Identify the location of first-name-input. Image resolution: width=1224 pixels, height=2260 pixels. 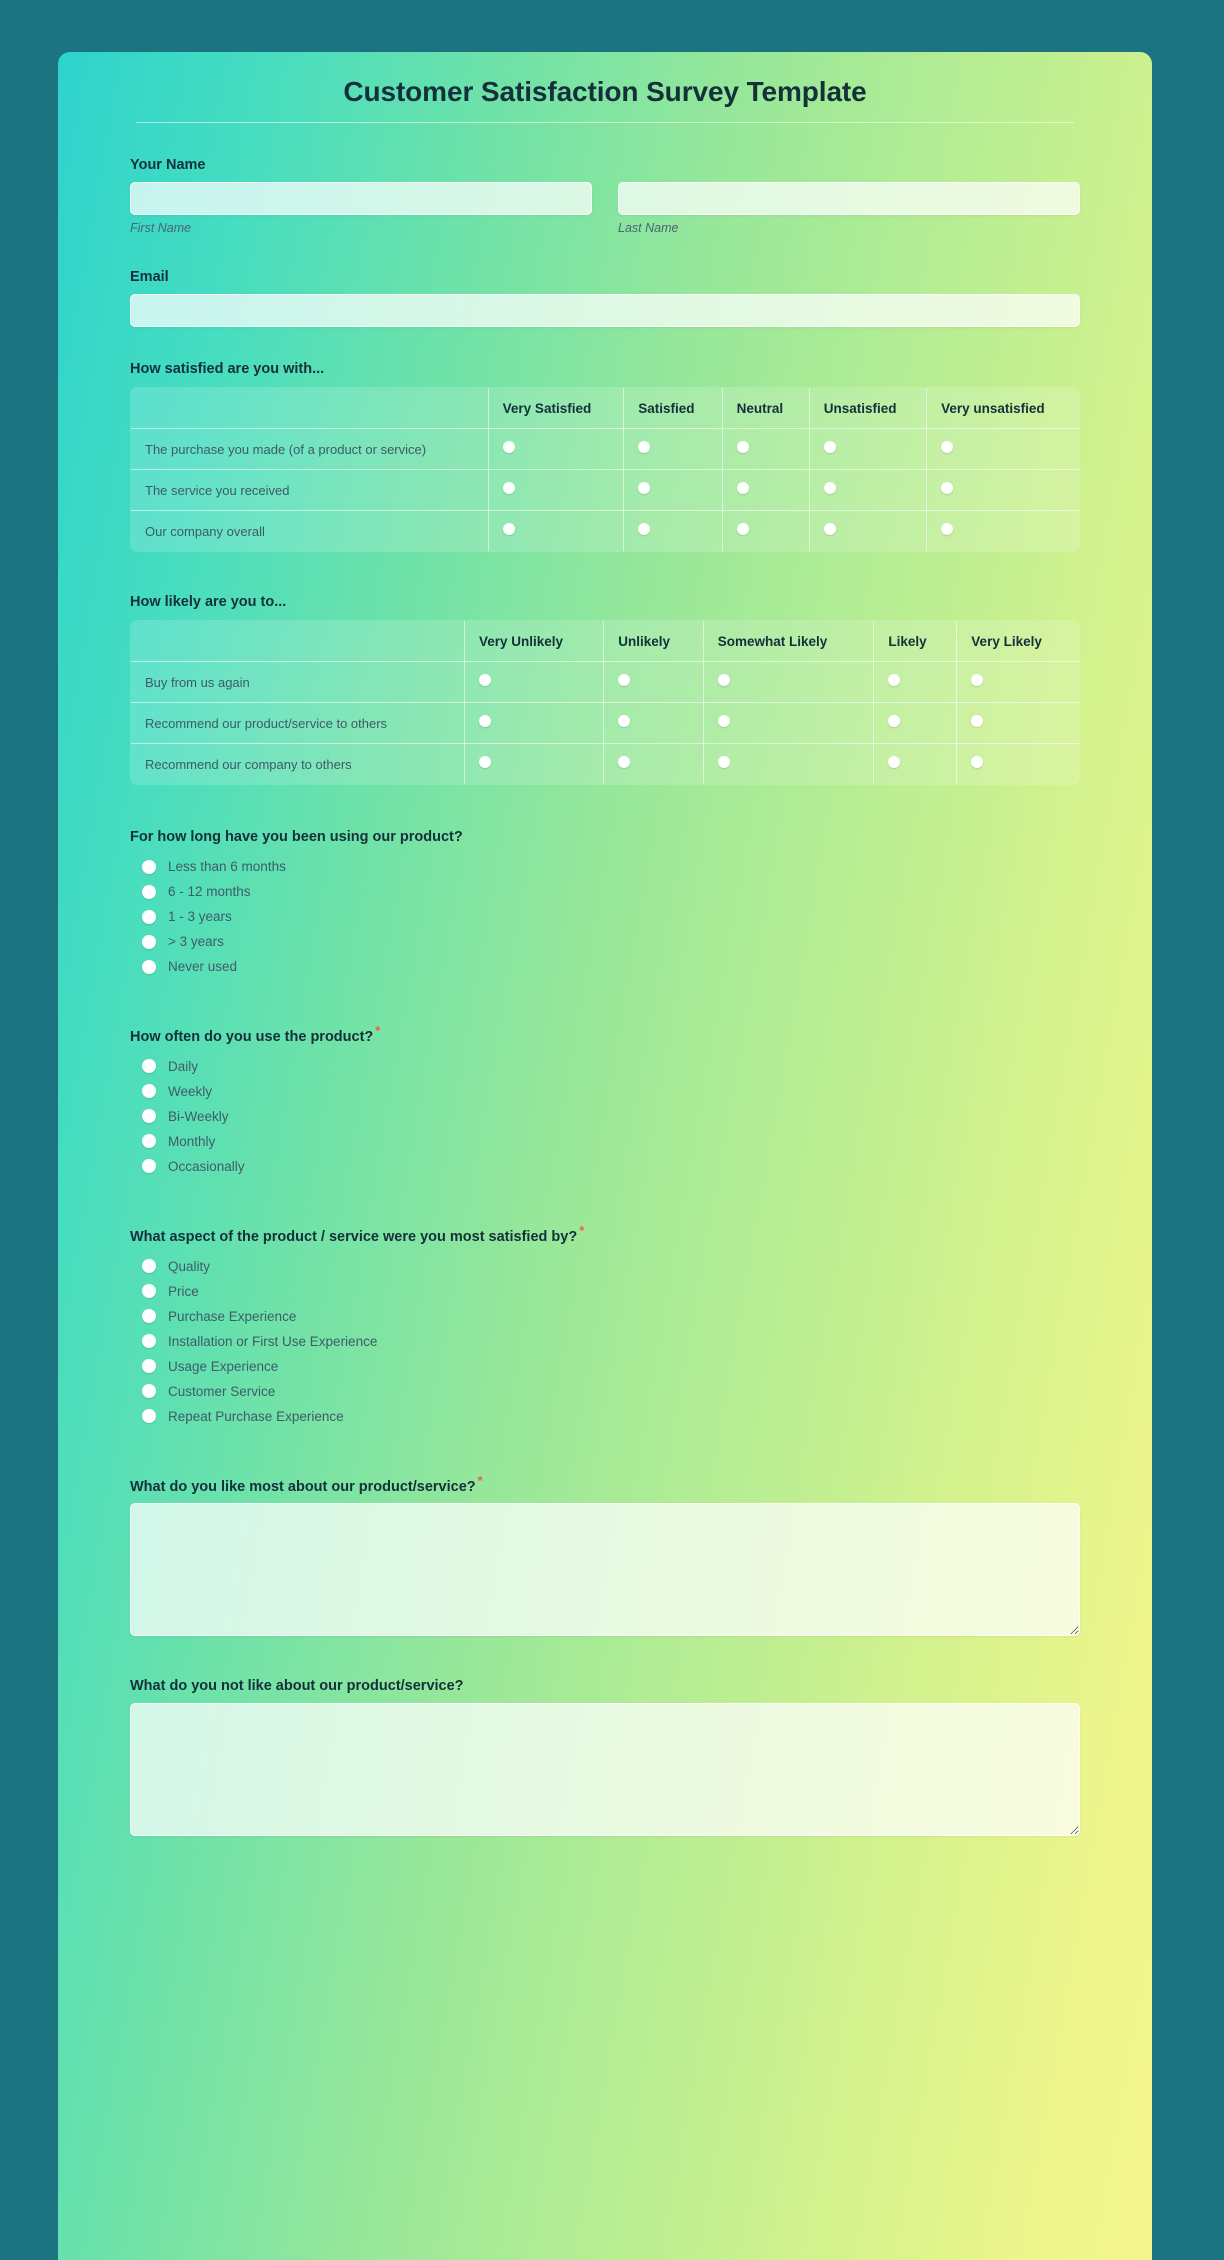
(361, 198).